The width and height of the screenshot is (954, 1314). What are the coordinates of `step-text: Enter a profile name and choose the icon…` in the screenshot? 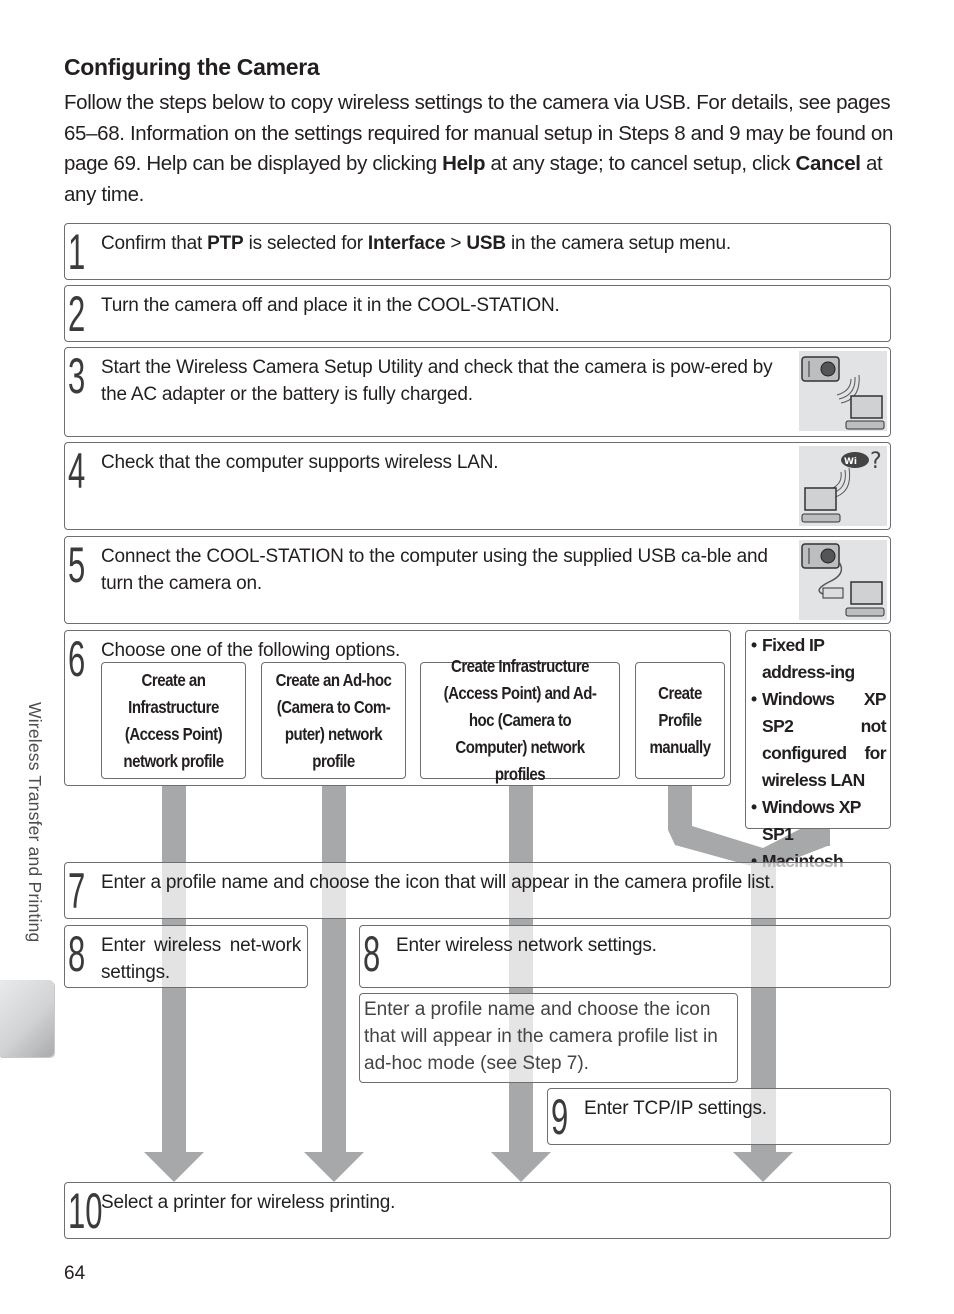 It's located at (438, 882).